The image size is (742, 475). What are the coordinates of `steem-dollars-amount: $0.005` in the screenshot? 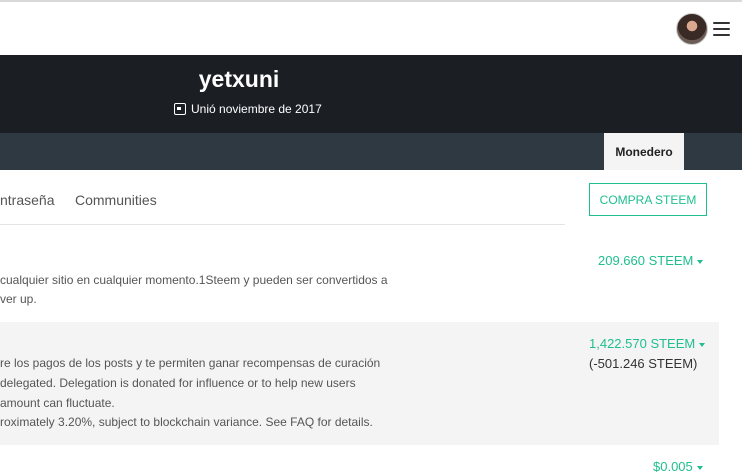 It's located at (673, 466).